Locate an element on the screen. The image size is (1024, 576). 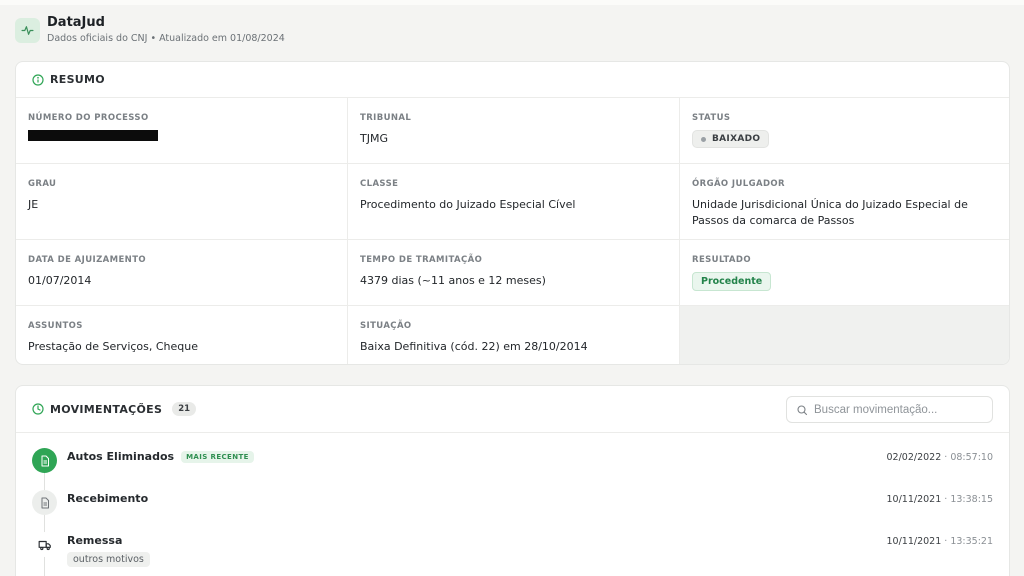
field-value: Procedimento do Juizado Especial Cível is located at coordinates (468, 204).